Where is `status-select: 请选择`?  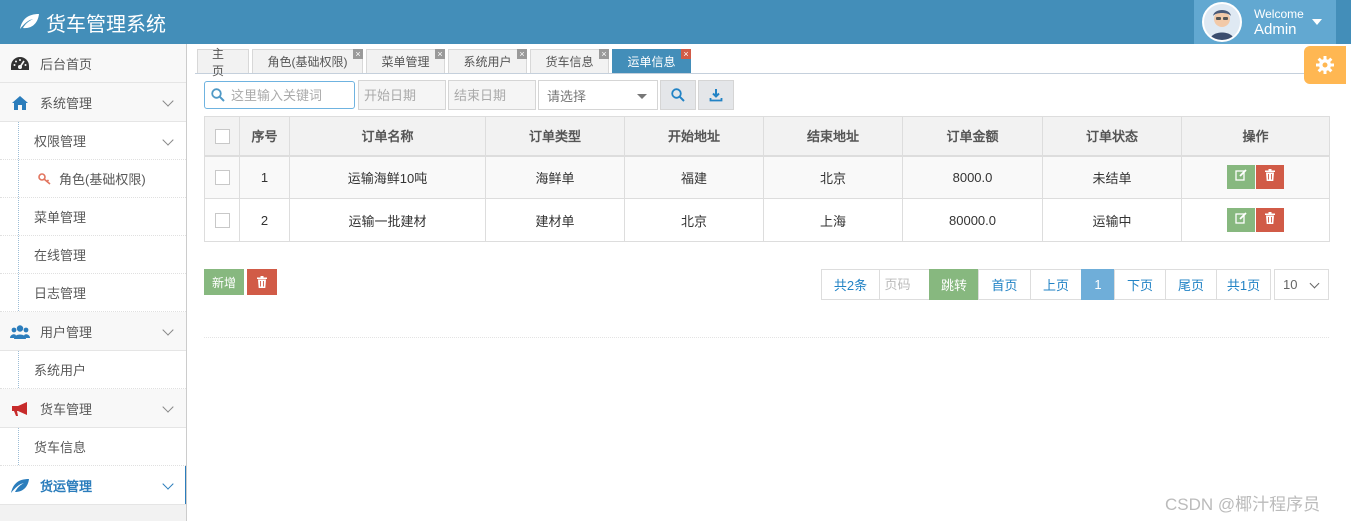 status-select: 请选择 is located at coordinates (598, 95).